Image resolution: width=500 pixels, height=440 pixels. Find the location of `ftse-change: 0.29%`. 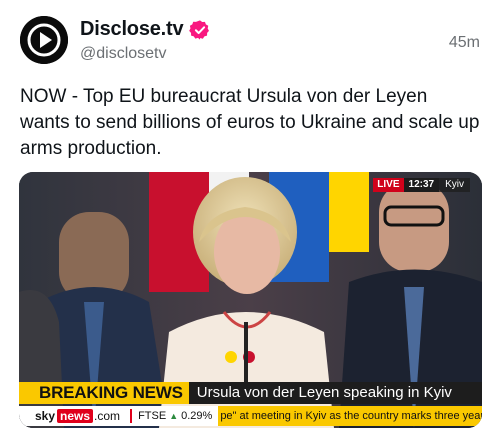

ftse-change: 0.29% is located at coordinates (197, 416).